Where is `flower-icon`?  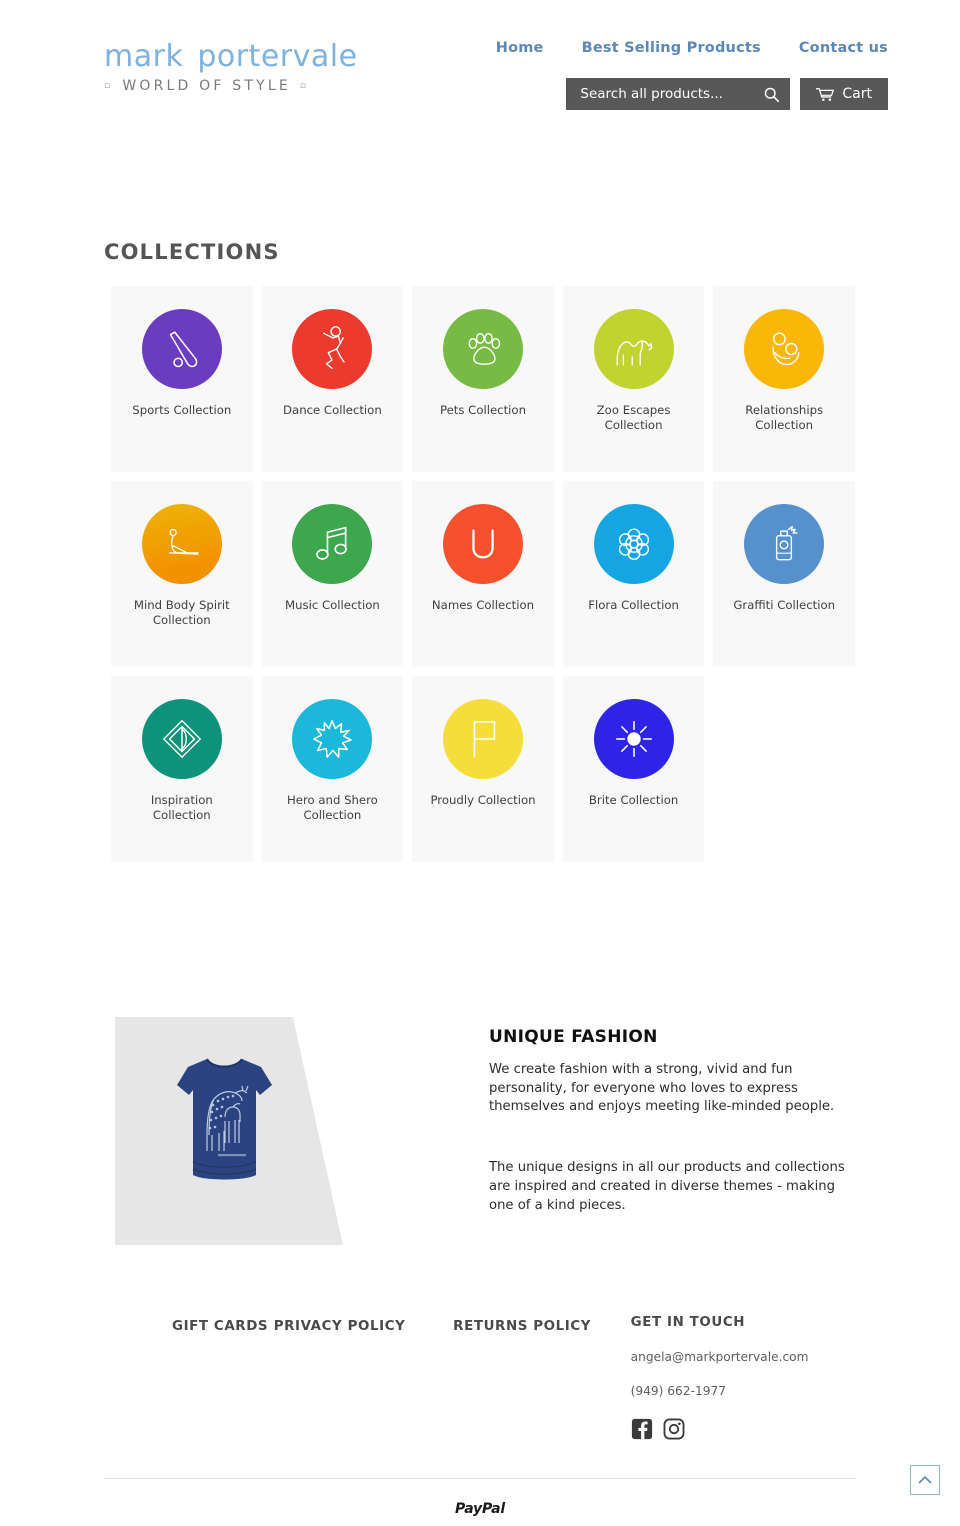 flower-icon is located at coordinates (633, 544).